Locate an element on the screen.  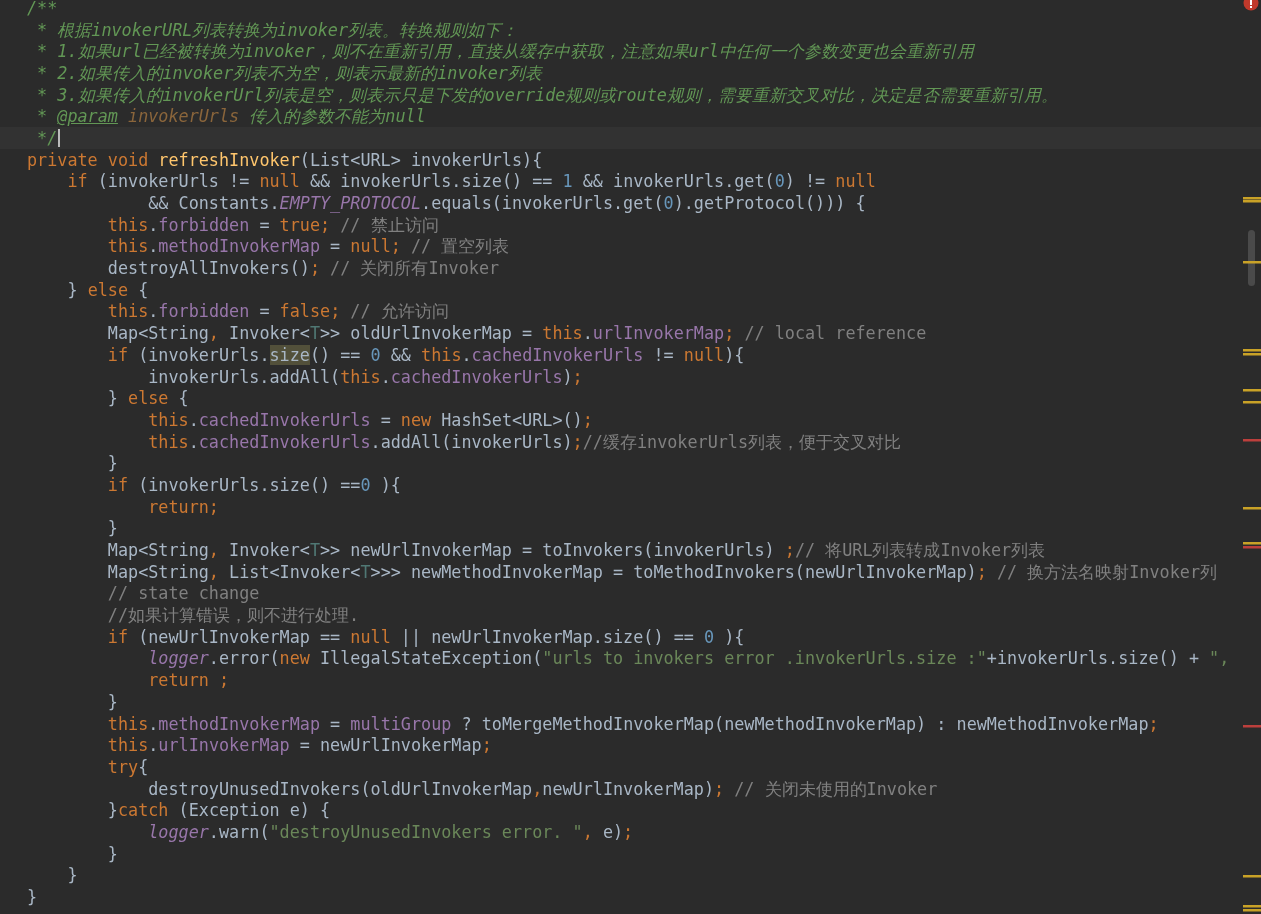
code-line: this.forbidden = true; // 禁止访问 is located at coordinates (272, 224).